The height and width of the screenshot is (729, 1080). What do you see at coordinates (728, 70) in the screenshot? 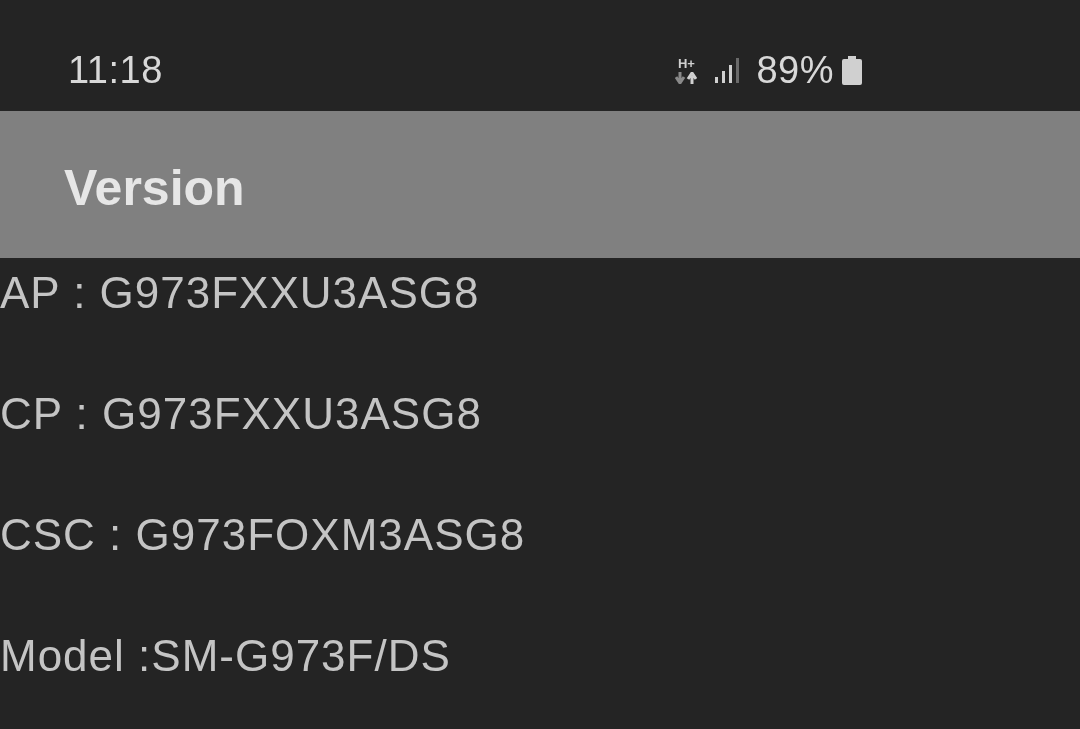
I see `signal-bars-icon` at bounding box center [728, 70].